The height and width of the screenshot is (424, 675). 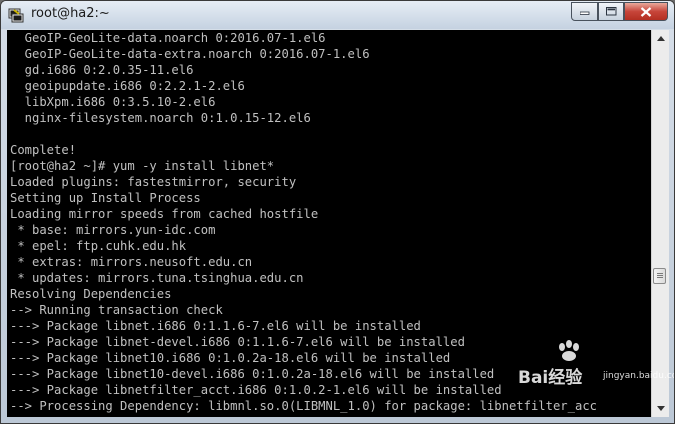 I want to click on window-title: root@ha2:~, so click(x=70, y=13).